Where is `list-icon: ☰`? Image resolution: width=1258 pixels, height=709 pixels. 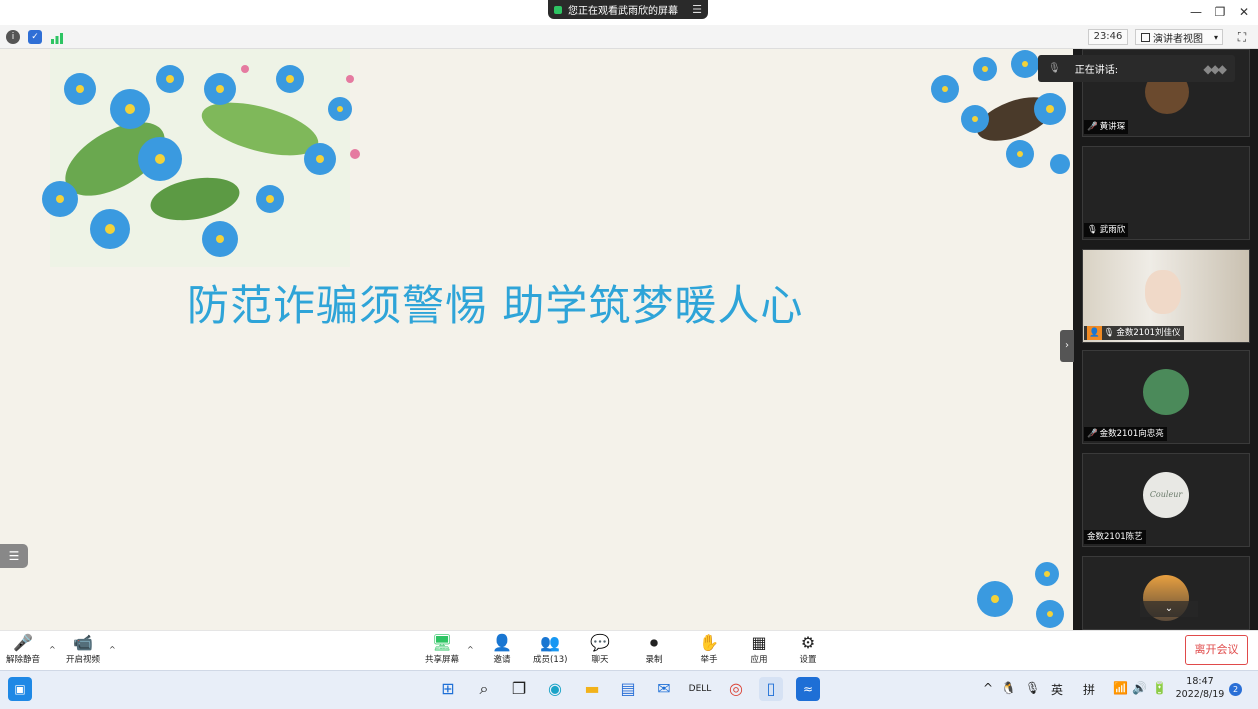
list-icon: ☰ is located at coordinates (14, 556).